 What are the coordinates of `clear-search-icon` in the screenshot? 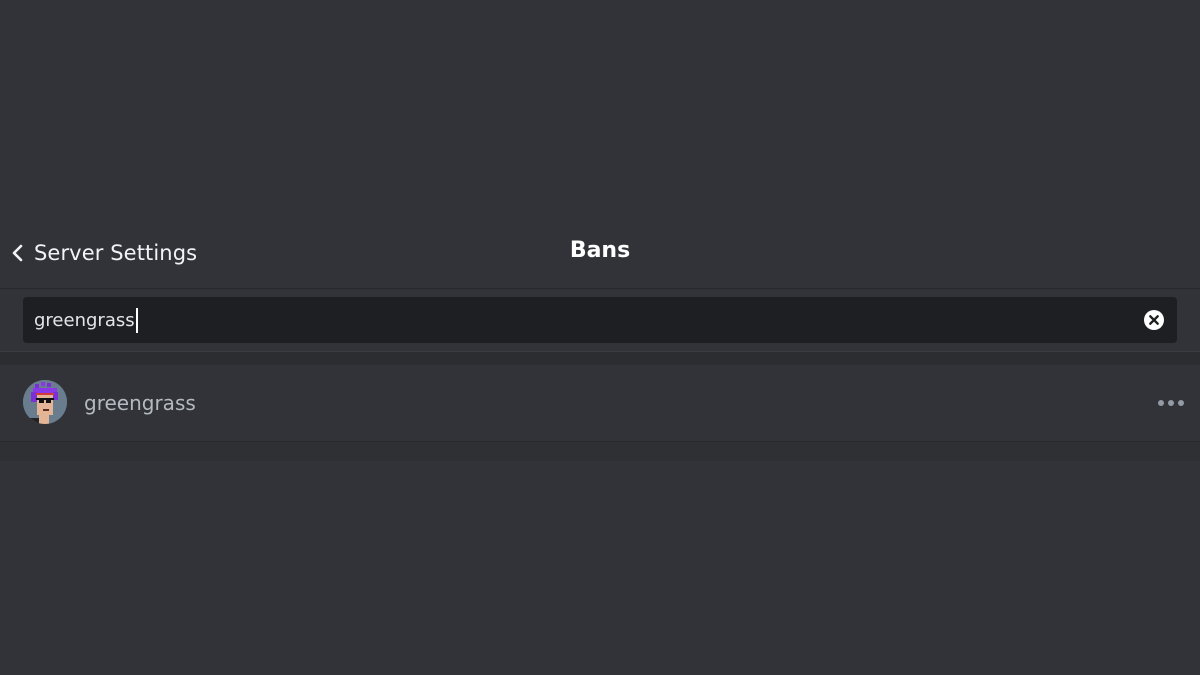 It's located at (1154, 320).